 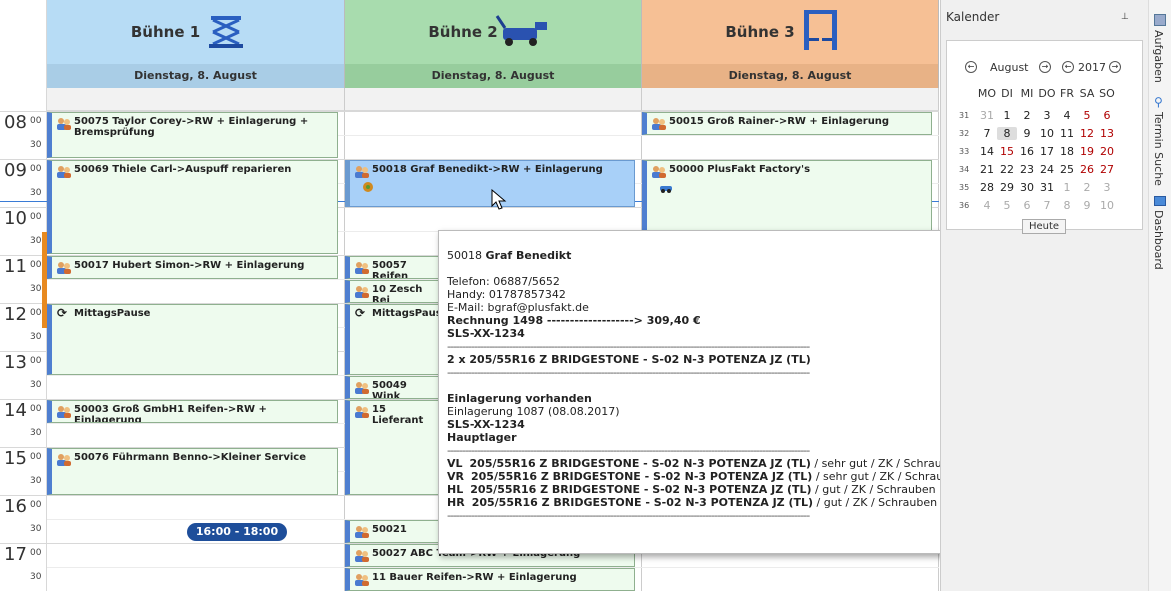 What do you see at coordinates (1092, 67) in the screenshot?
I see `year-label: 2017` at bounding box center [1092, 67].